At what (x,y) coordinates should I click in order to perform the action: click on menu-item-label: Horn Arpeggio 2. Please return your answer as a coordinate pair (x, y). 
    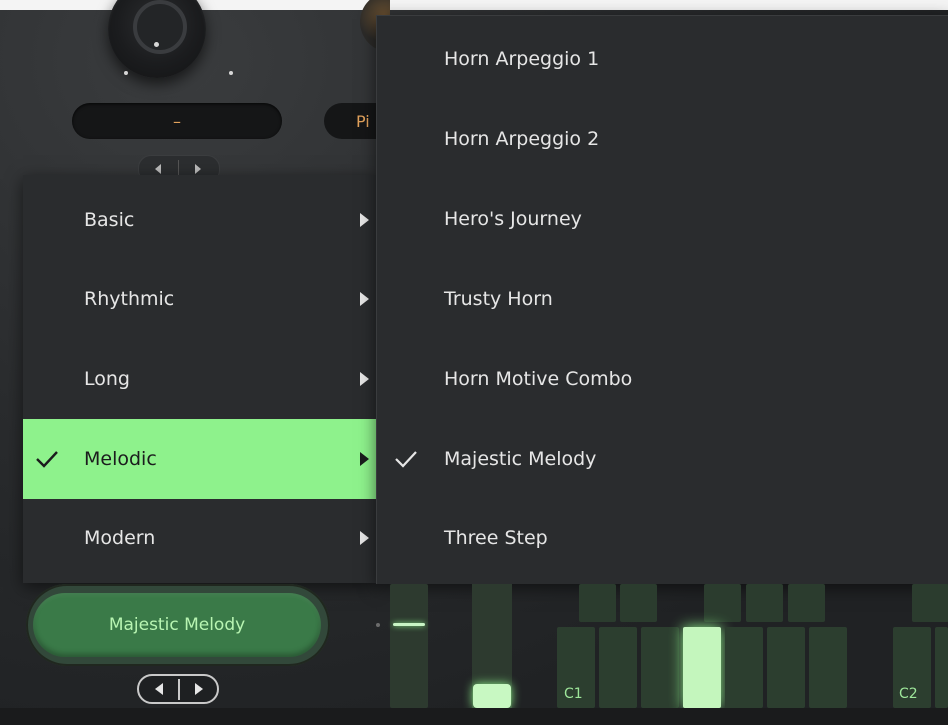
    Looking at the image, I should click on (522, 139).